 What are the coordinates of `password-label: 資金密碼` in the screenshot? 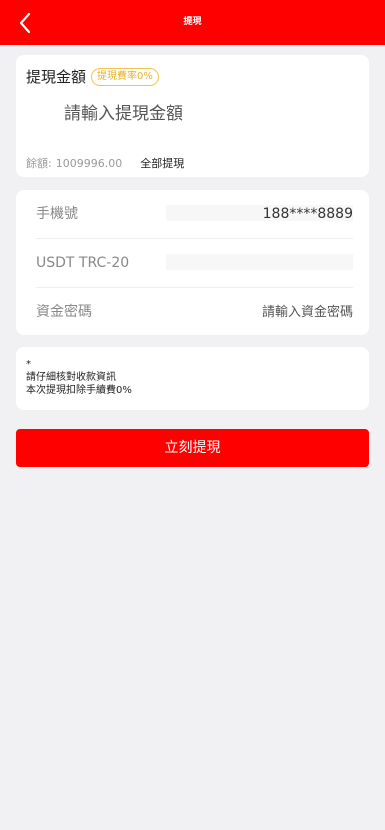 It's located at (64, 312).